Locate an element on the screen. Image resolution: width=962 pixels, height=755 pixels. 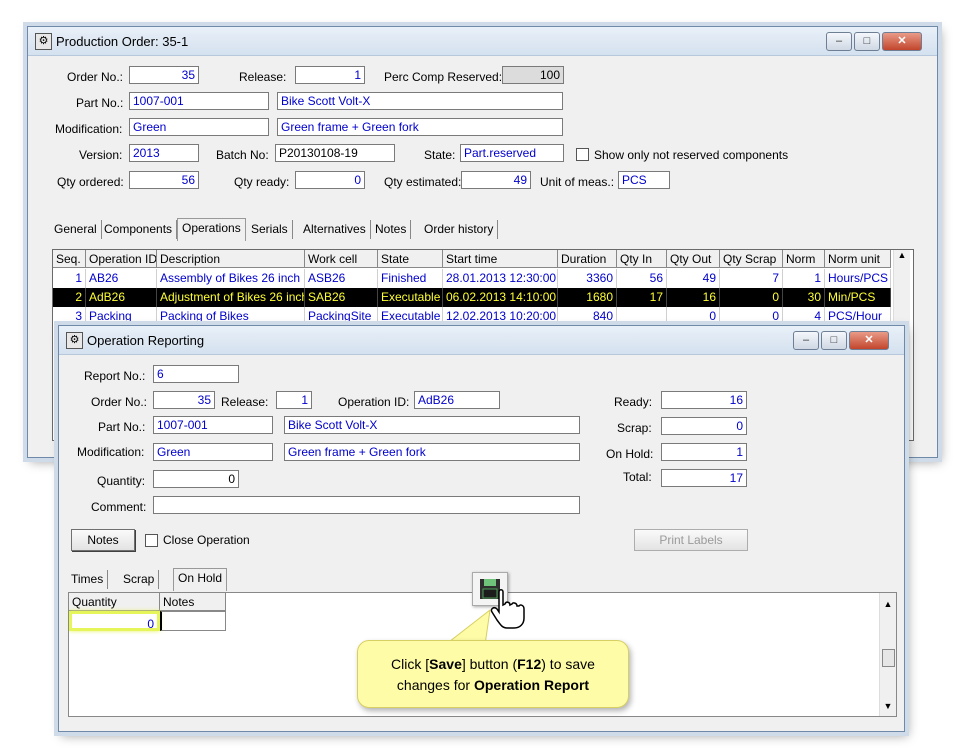
ready-field: 16 is located at coordinates (704, 400).